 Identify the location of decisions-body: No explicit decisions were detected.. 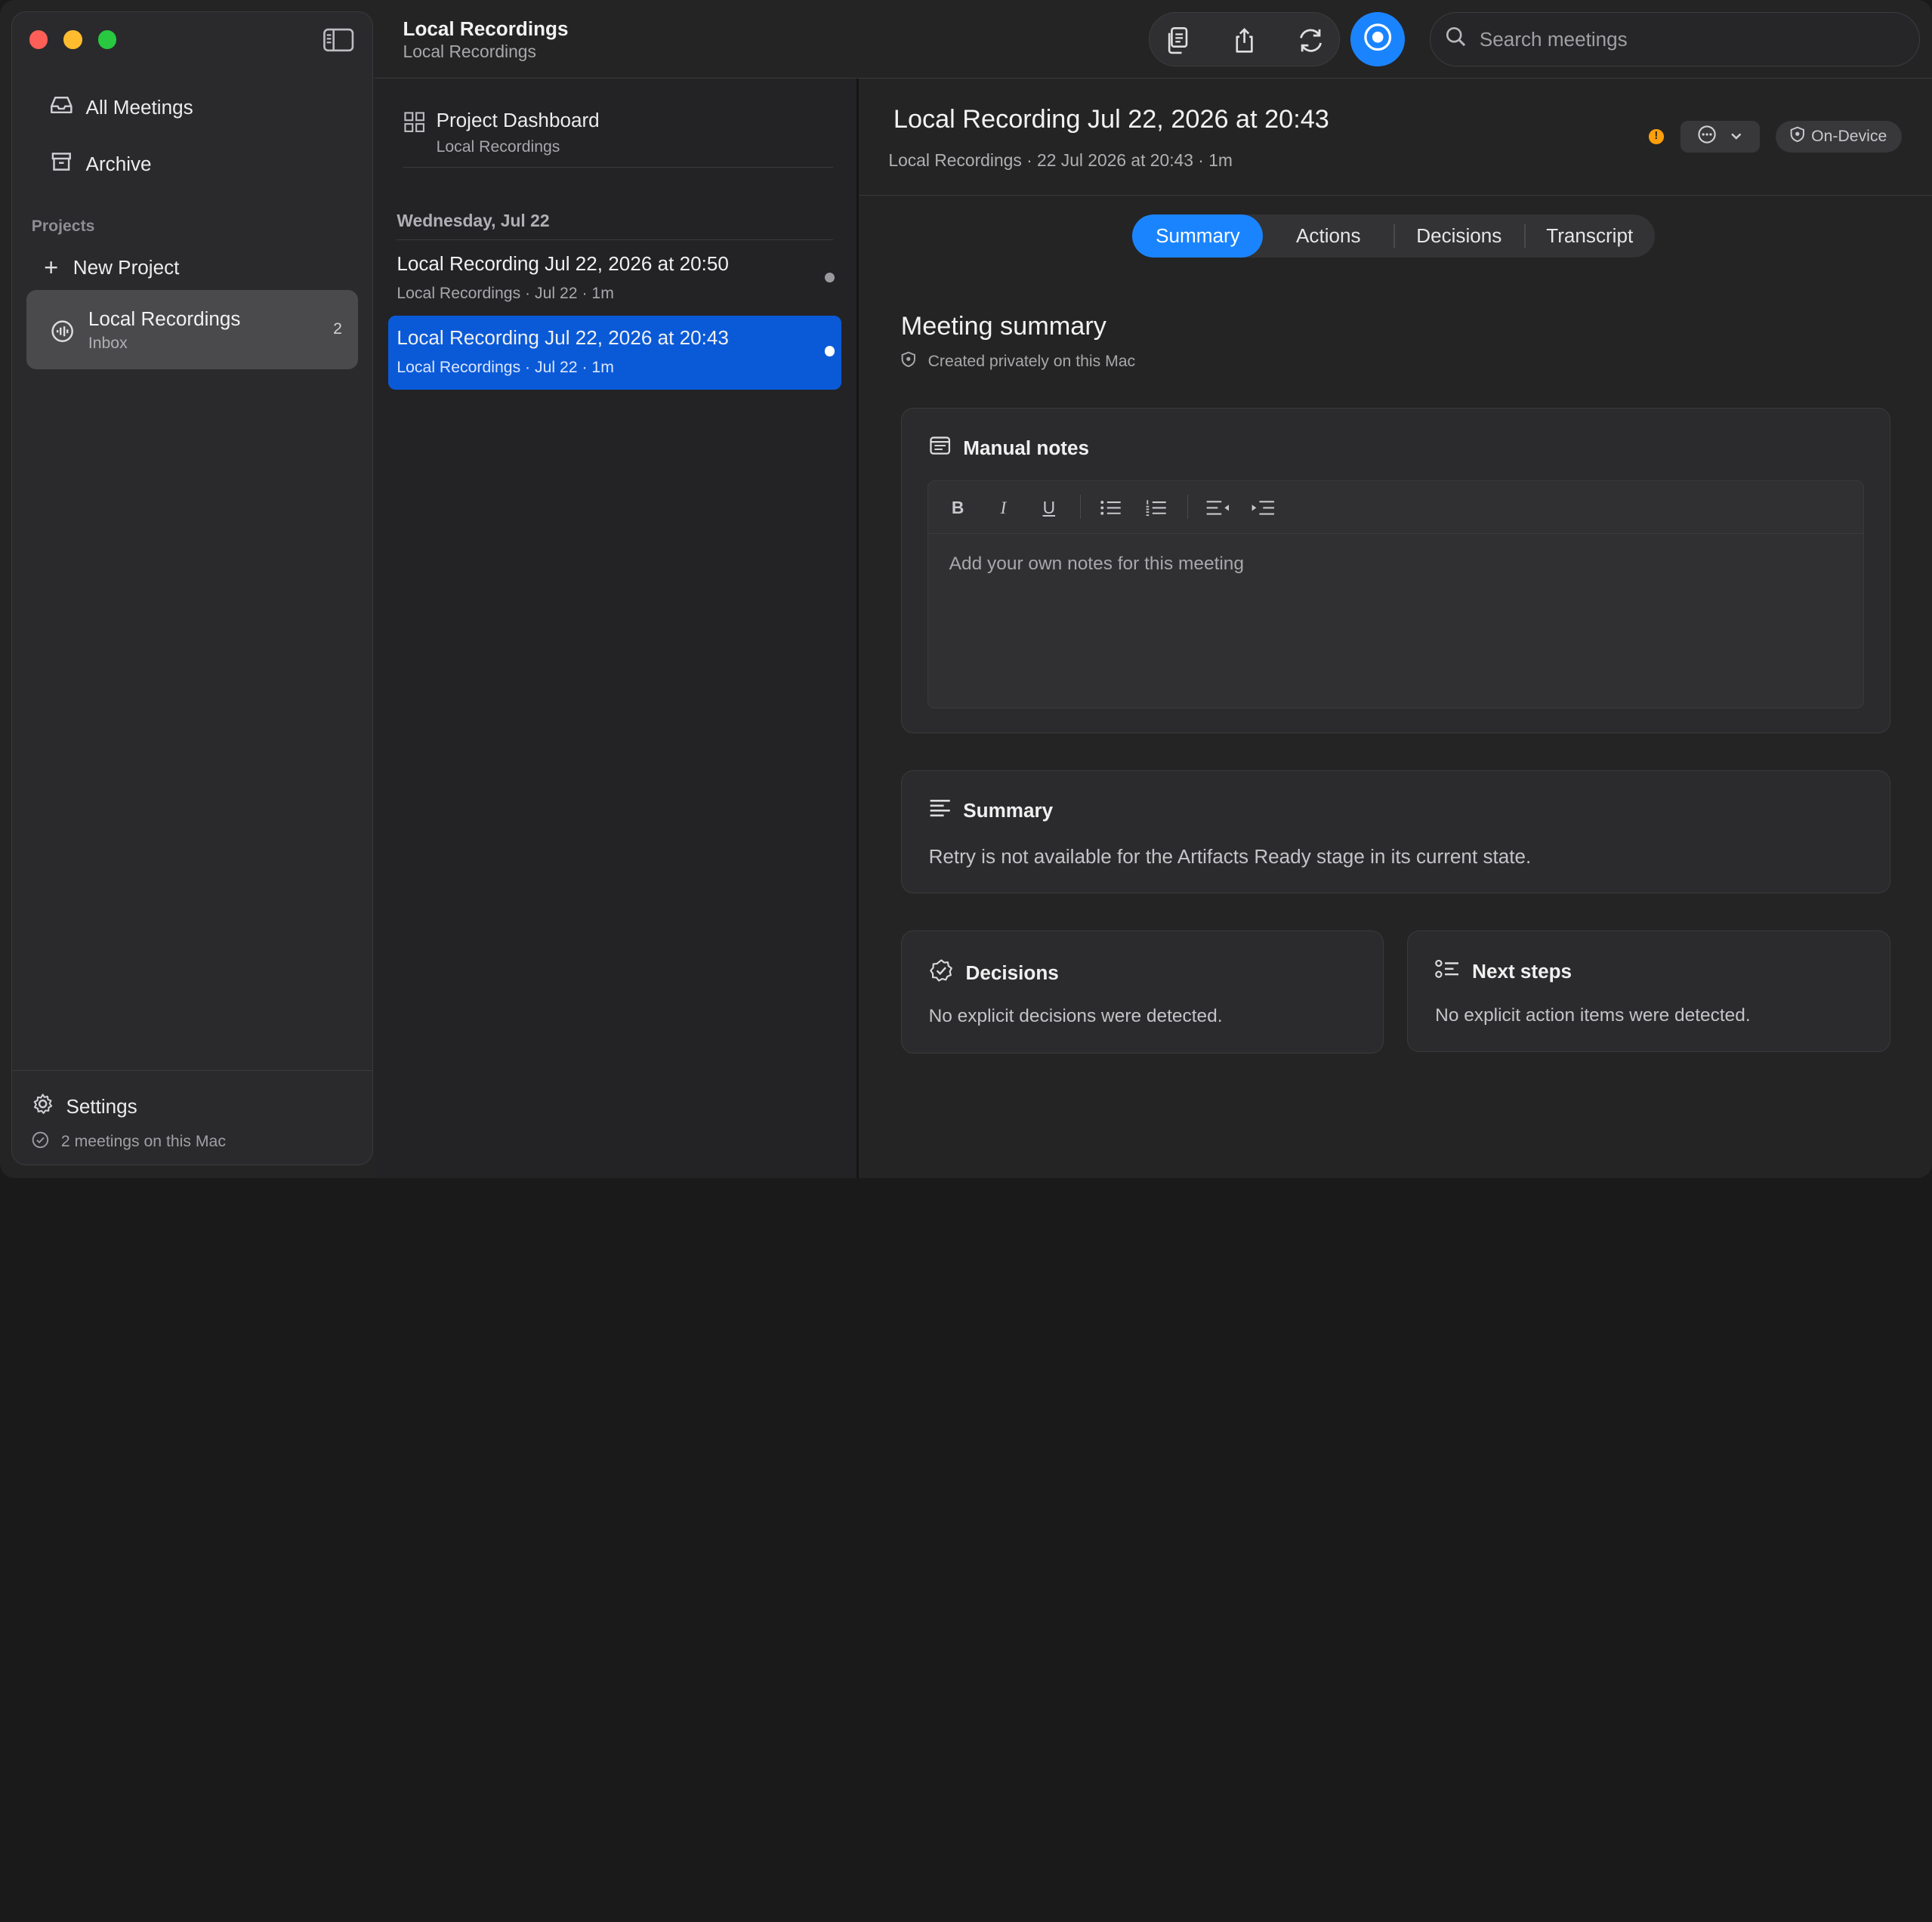
(1075, 1016).